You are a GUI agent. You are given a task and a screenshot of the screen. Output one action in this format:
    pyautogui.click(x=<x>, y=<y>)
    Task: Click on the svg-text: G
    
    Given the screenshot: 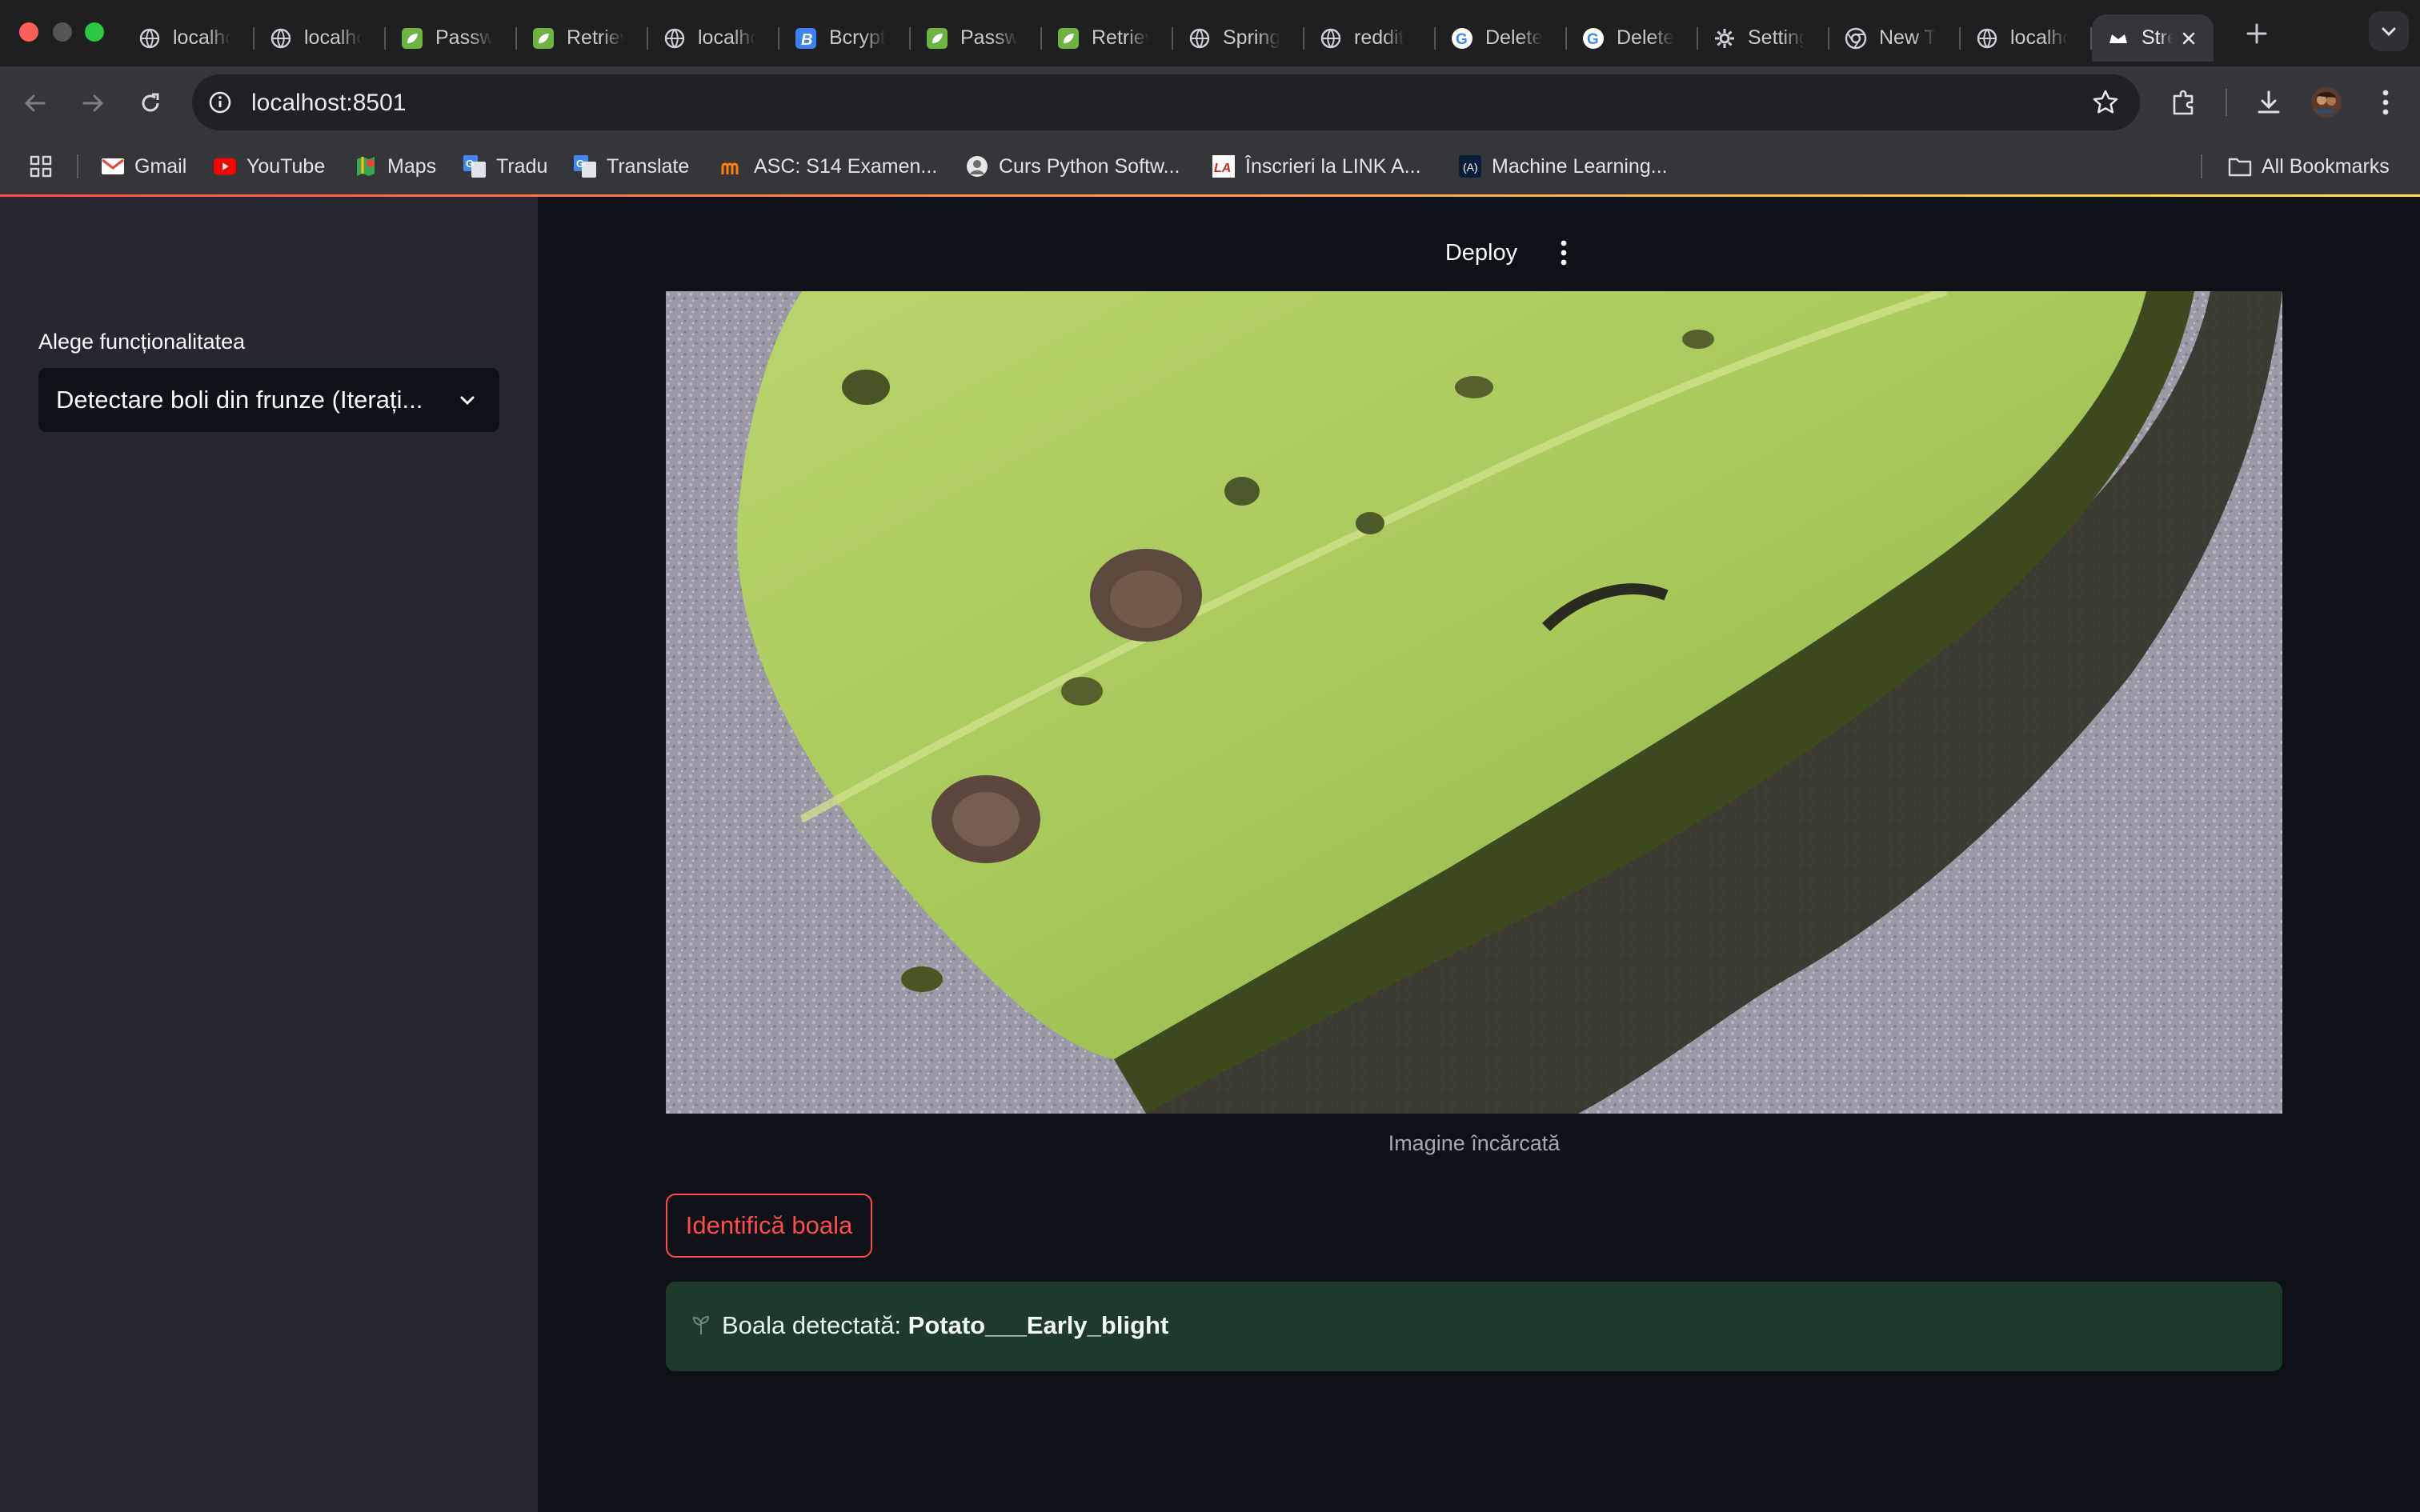 What is the action you would take?
    pyautogui.click(x=1462, y=39)
    